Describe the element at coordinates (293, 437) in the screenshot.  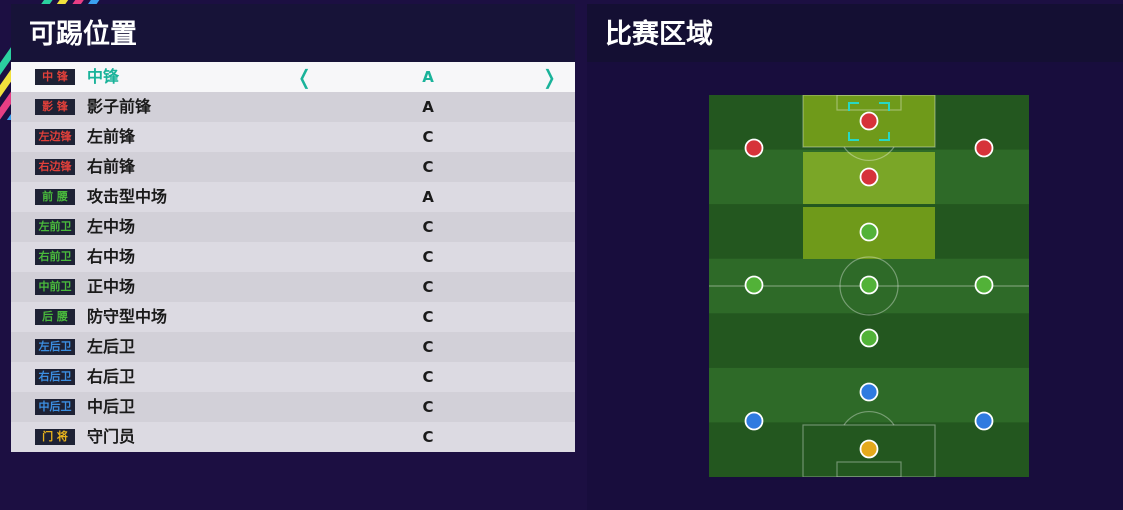
I see `position-row: 门 将守门员 C` at that location.